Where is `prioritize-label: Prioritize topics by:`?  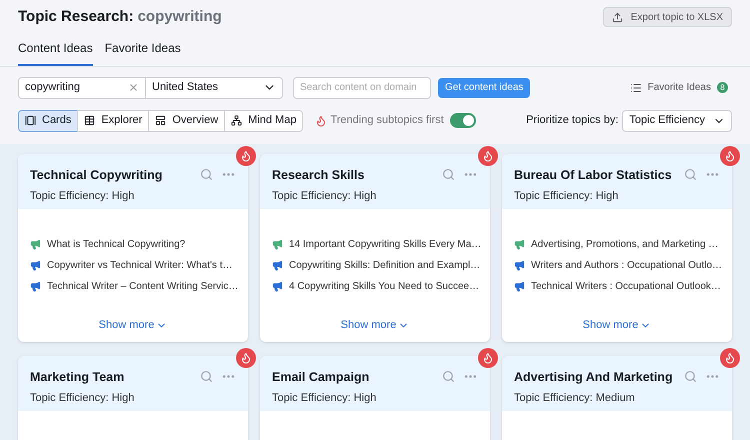 prioritize-label: Prioritize topics by: is located at coordinates (572, 120).